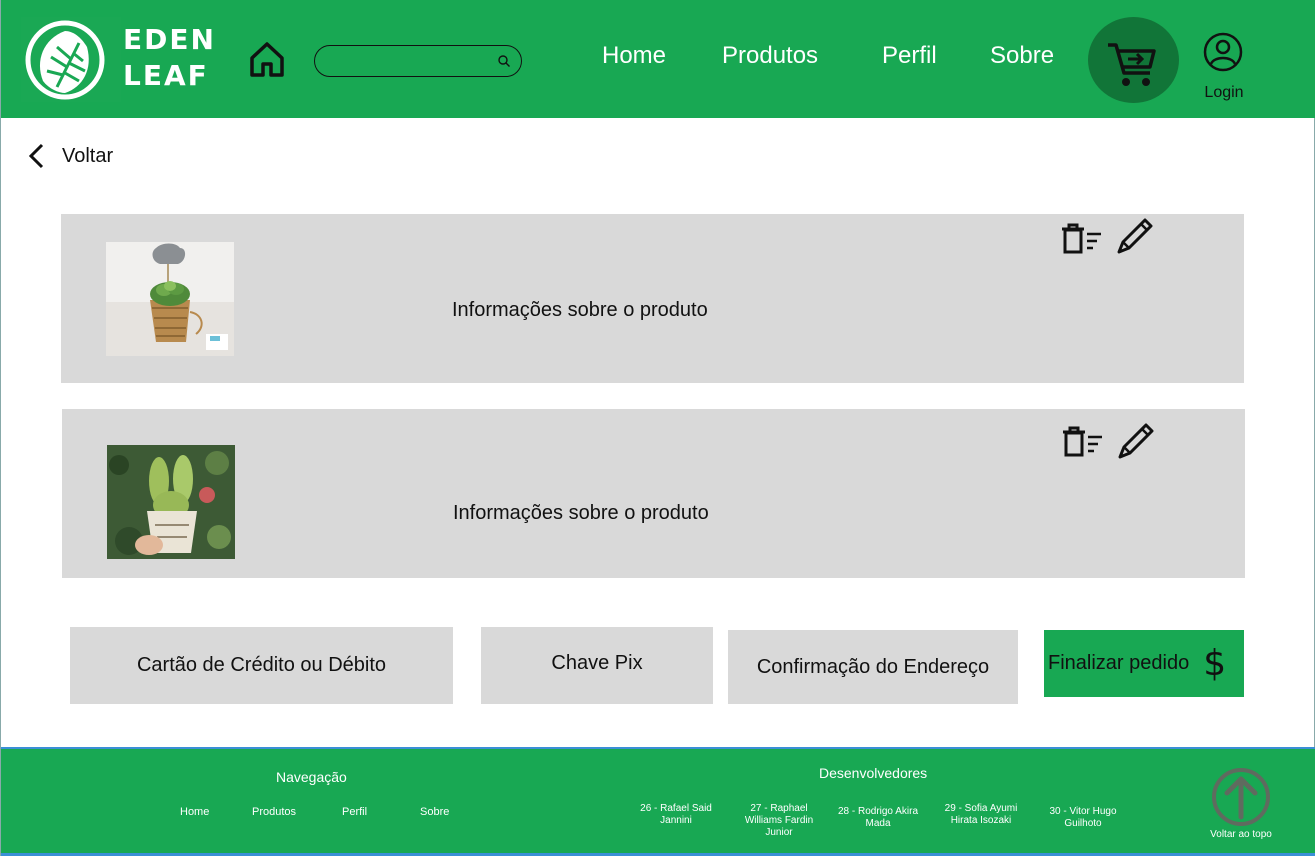 The height and width of the screenshot is (856, 1315). Describe the element at coordinates (981, 814) in the screenshot. I see `developer-name: 29 - Sofia Ayumi Hirata Isozaki` at that location.